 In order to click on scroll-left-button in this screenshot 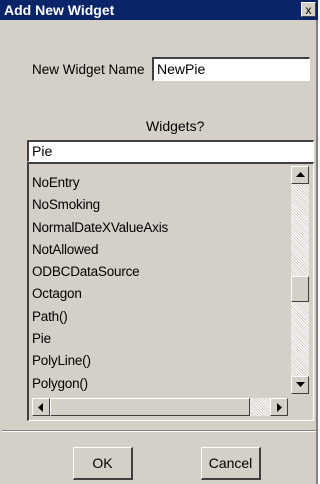, I will do `click(41, 407)`.